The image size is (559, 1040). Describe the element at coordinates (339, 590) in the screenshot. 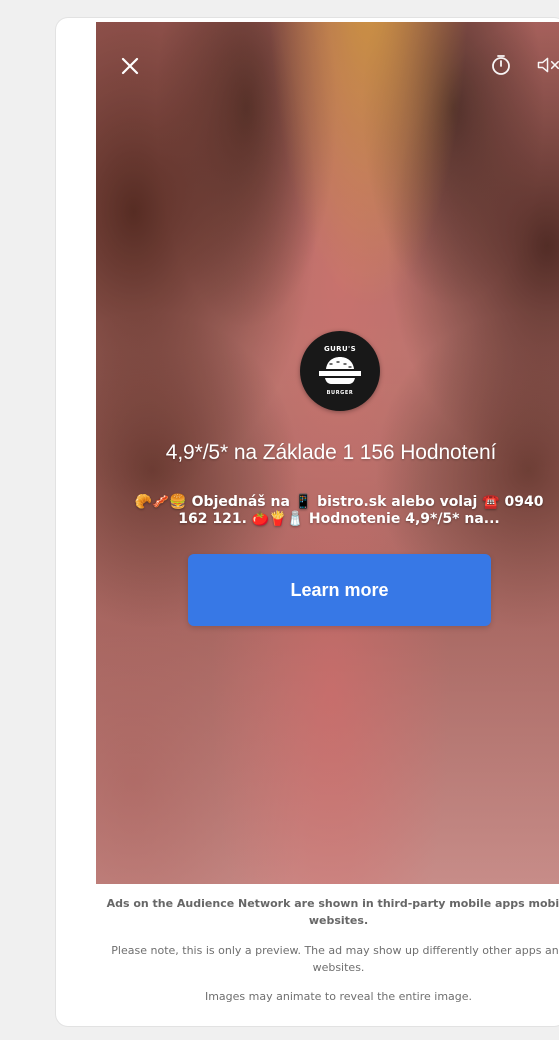

I see `learn-more-button: Learn more` at that location.